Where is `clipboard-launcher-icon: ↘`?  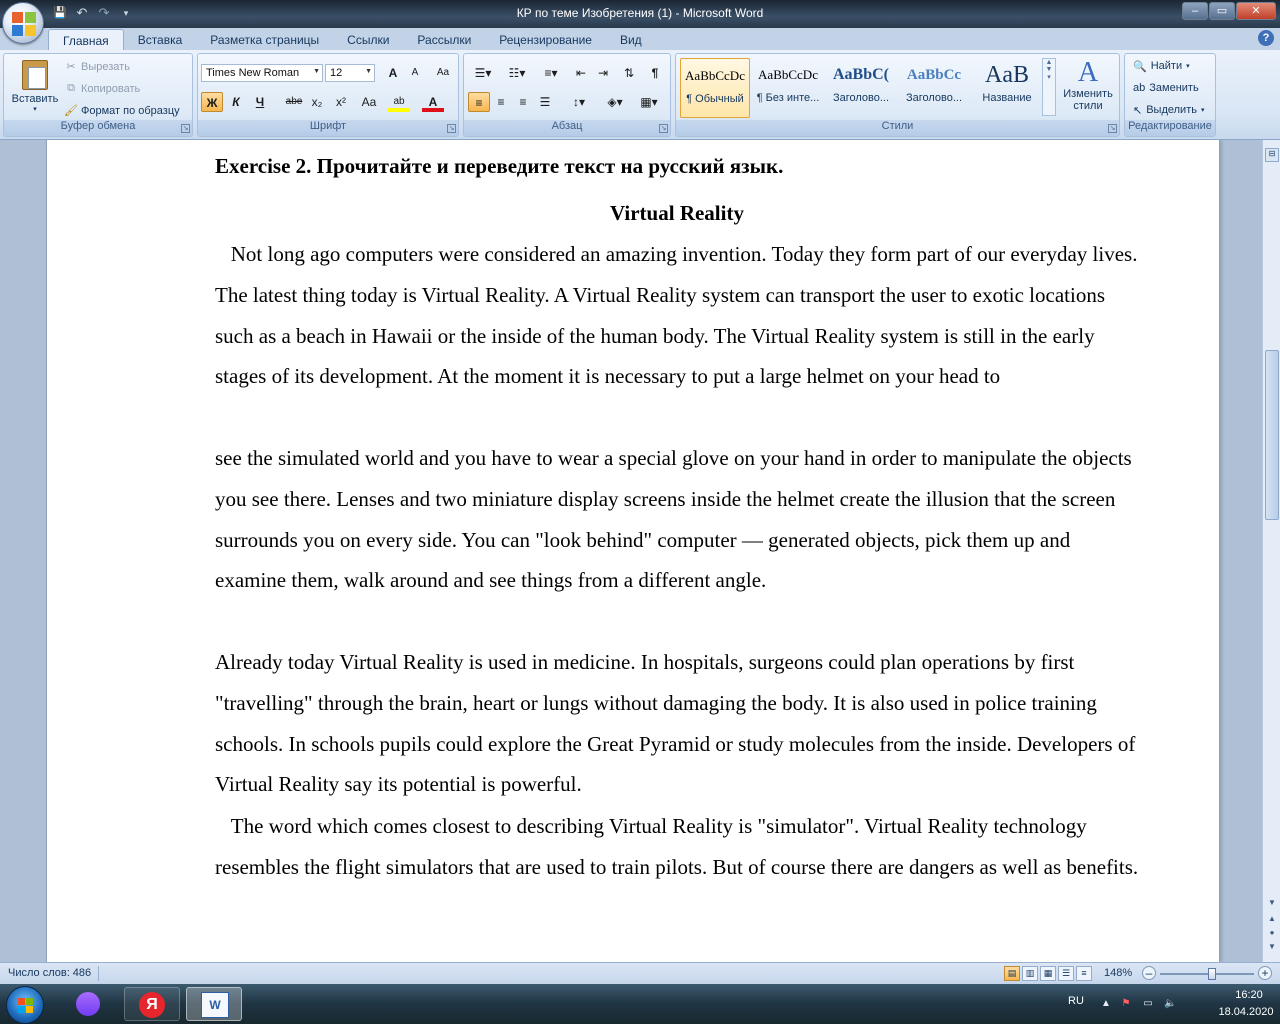
clipboard-launcher-icon: ↘ is located at coordinates (185, 128).